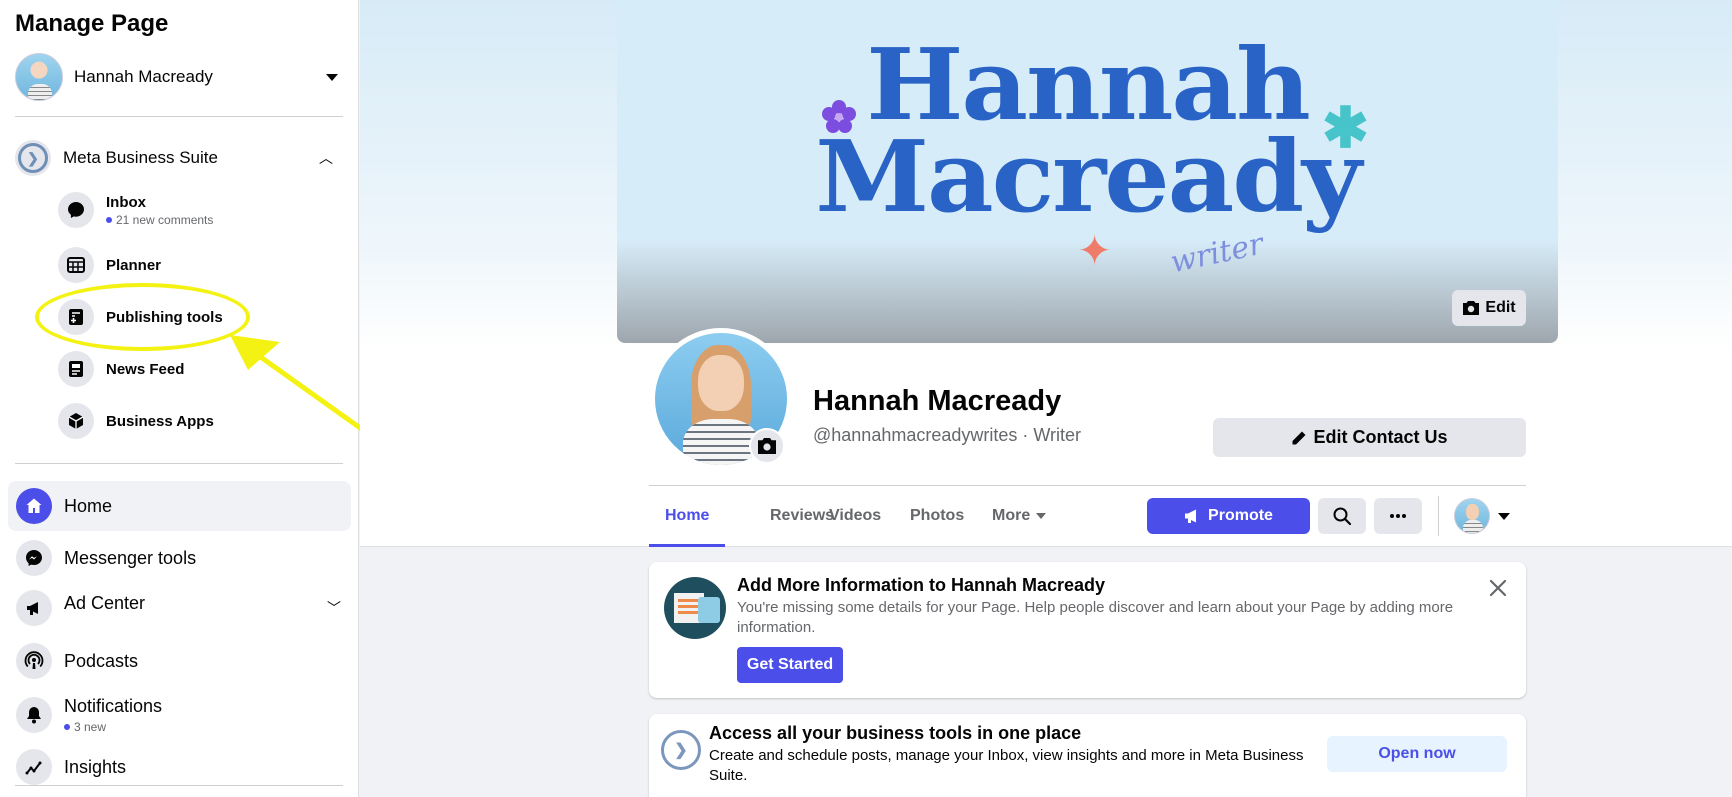  I want to click on highlight-ellipse-annotation, so click(142, 317).